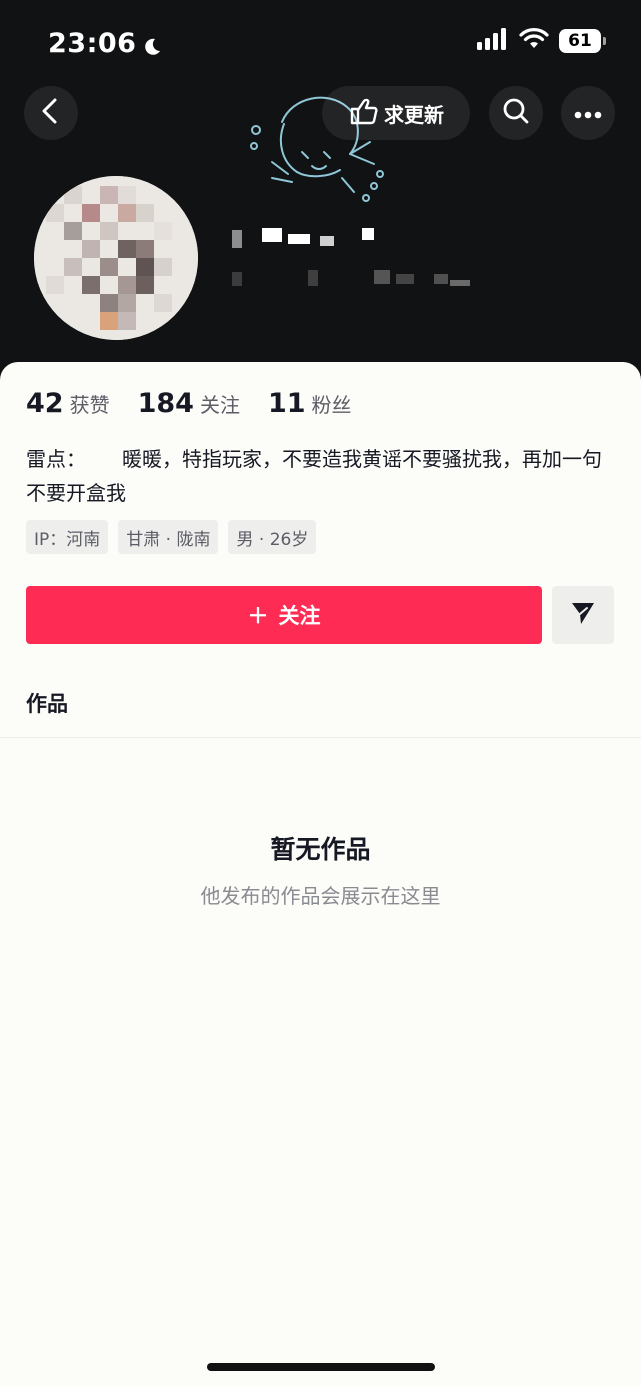 The width and height of the screenshot is (641, 1386). I want to click on tab-works: 作品, so click(47, 703).